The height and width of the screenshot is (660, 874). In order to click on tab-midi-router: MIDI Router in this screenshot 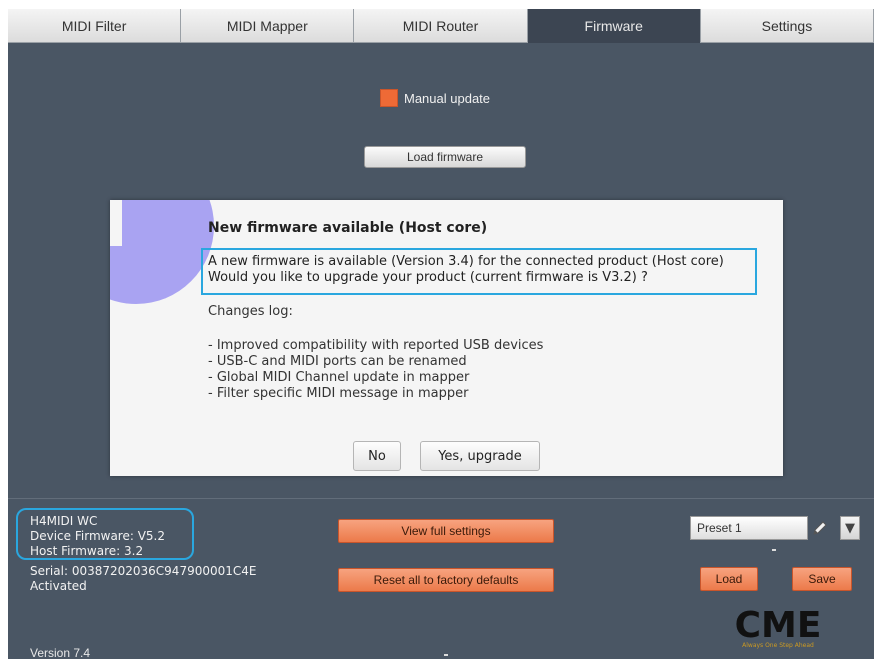, I will do `click(441, 26)`.